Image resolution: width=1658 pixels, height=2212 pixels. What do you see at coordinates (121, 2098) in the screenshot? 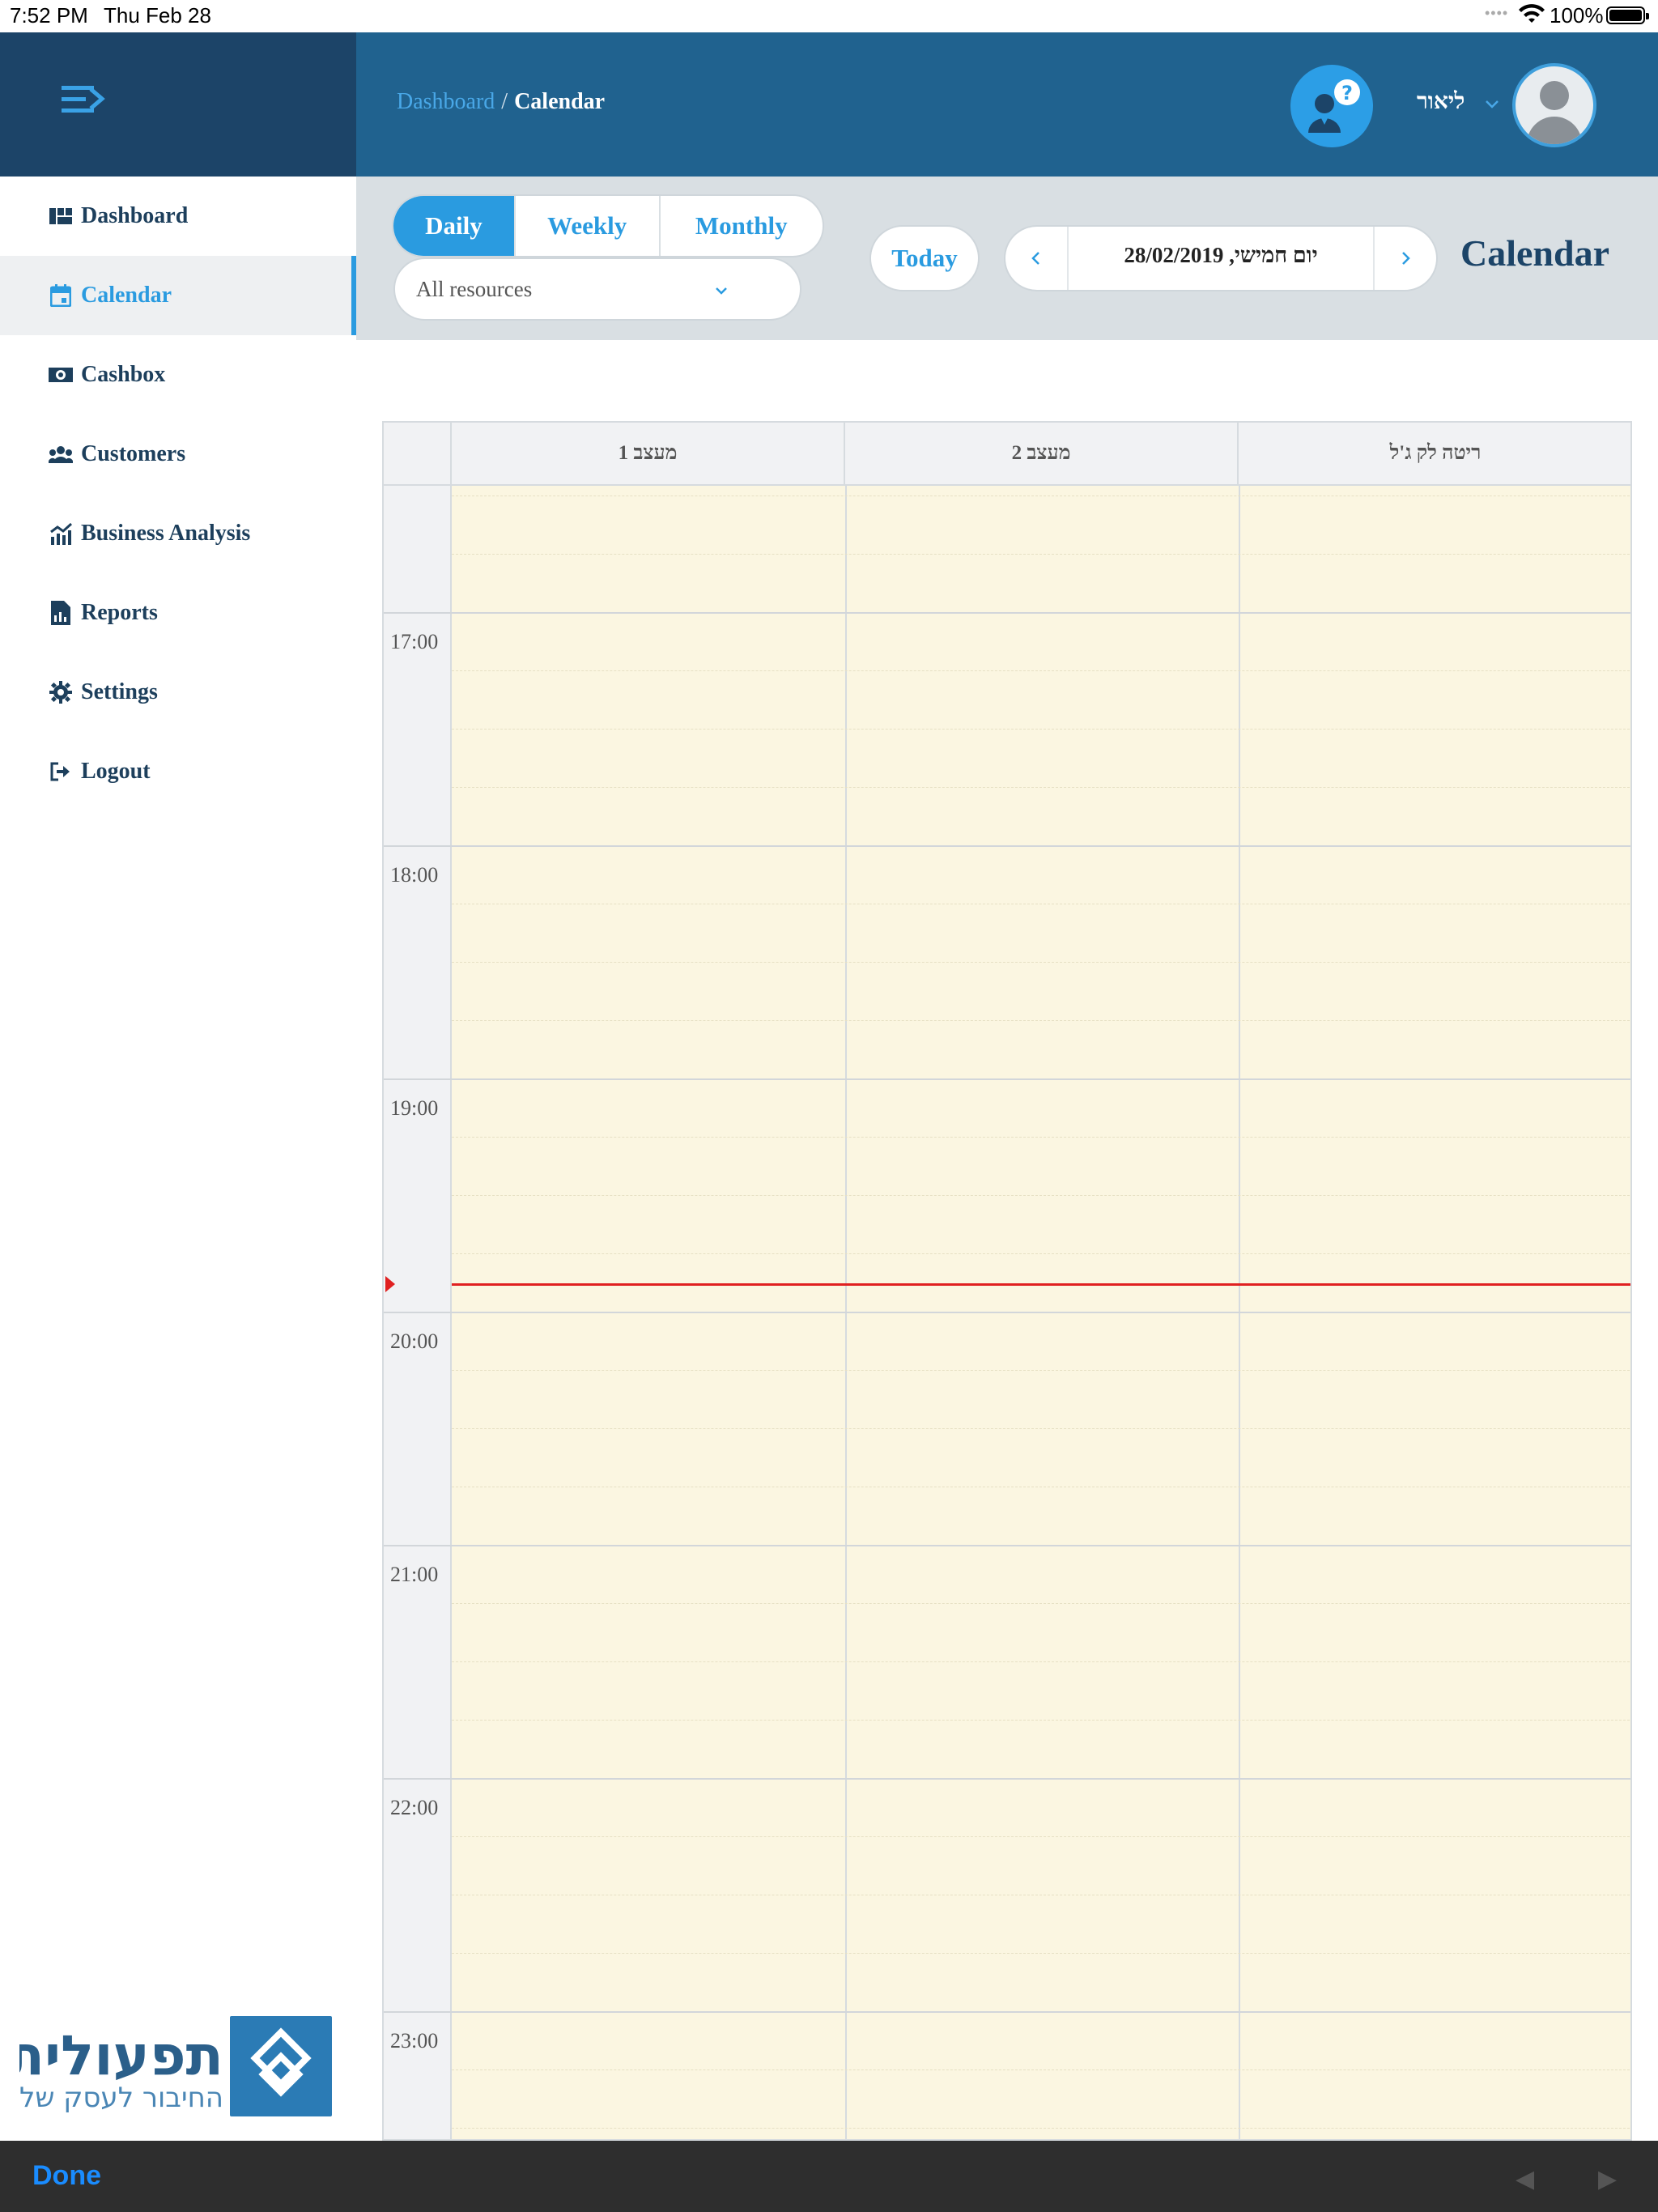
I see `svg-text: החיבור לעסק שלך` at bounding box center [121, 2098].